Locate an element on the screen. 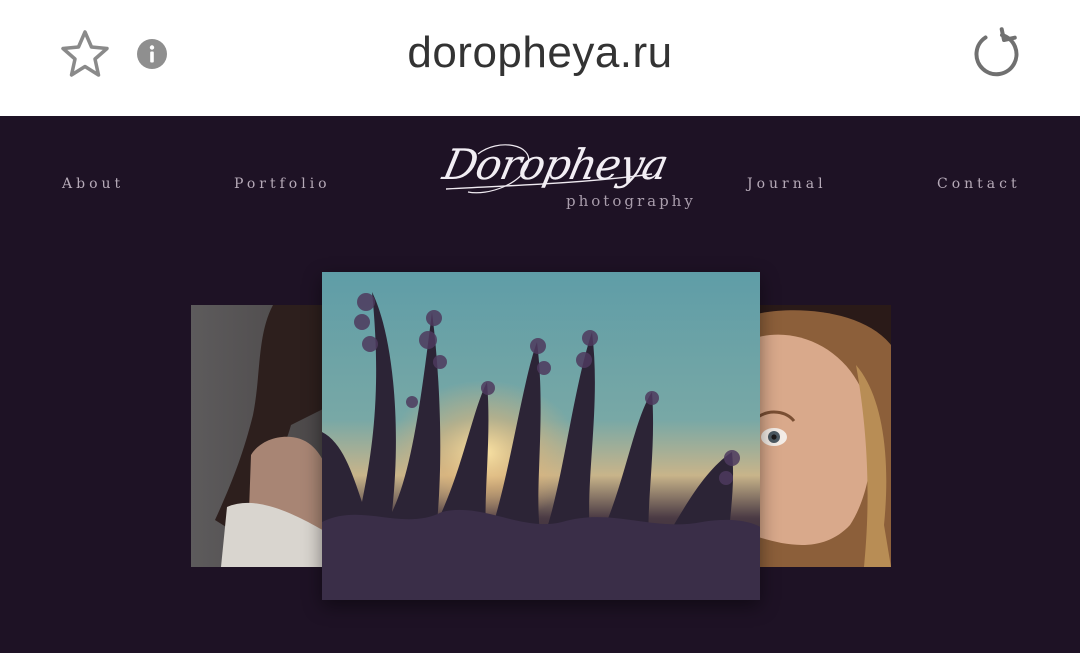 The image size is (1080, 653). site-logo: Doropheya photography is located at coordinates (565, 175).